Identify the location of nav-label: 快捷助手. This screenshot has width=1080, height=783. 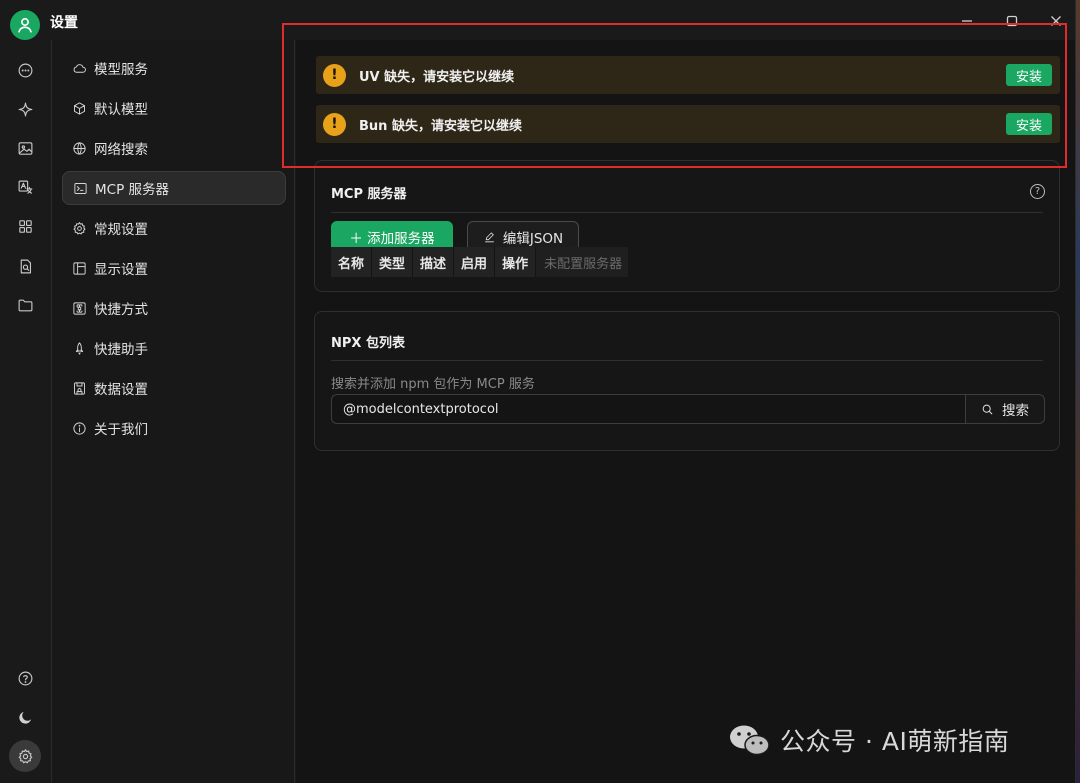
(121, 350).